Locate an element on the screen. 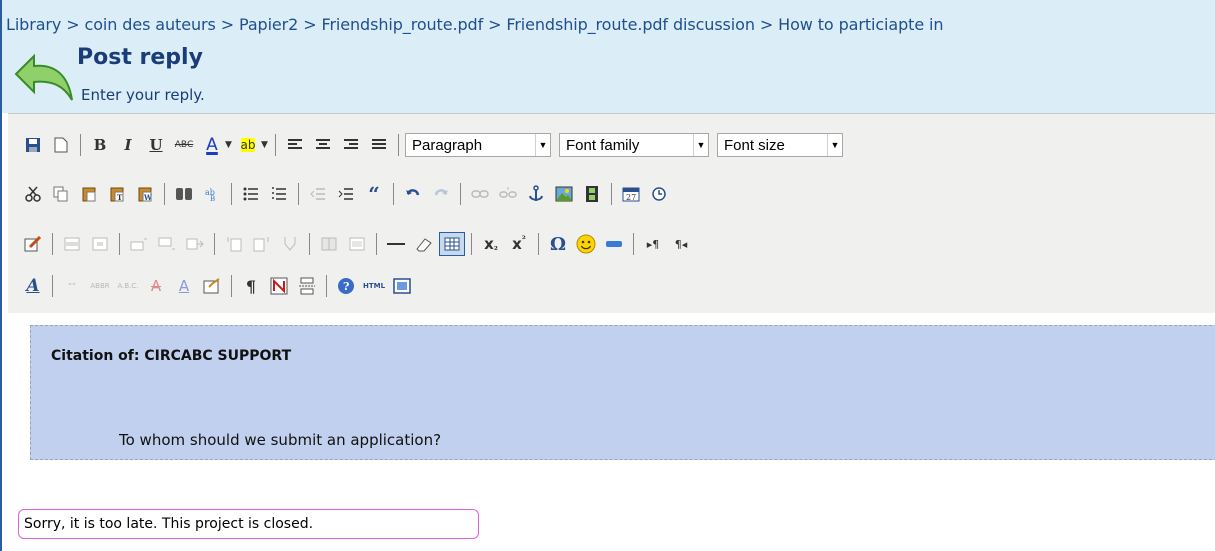  find-icon is located at coordinates (184, 194).